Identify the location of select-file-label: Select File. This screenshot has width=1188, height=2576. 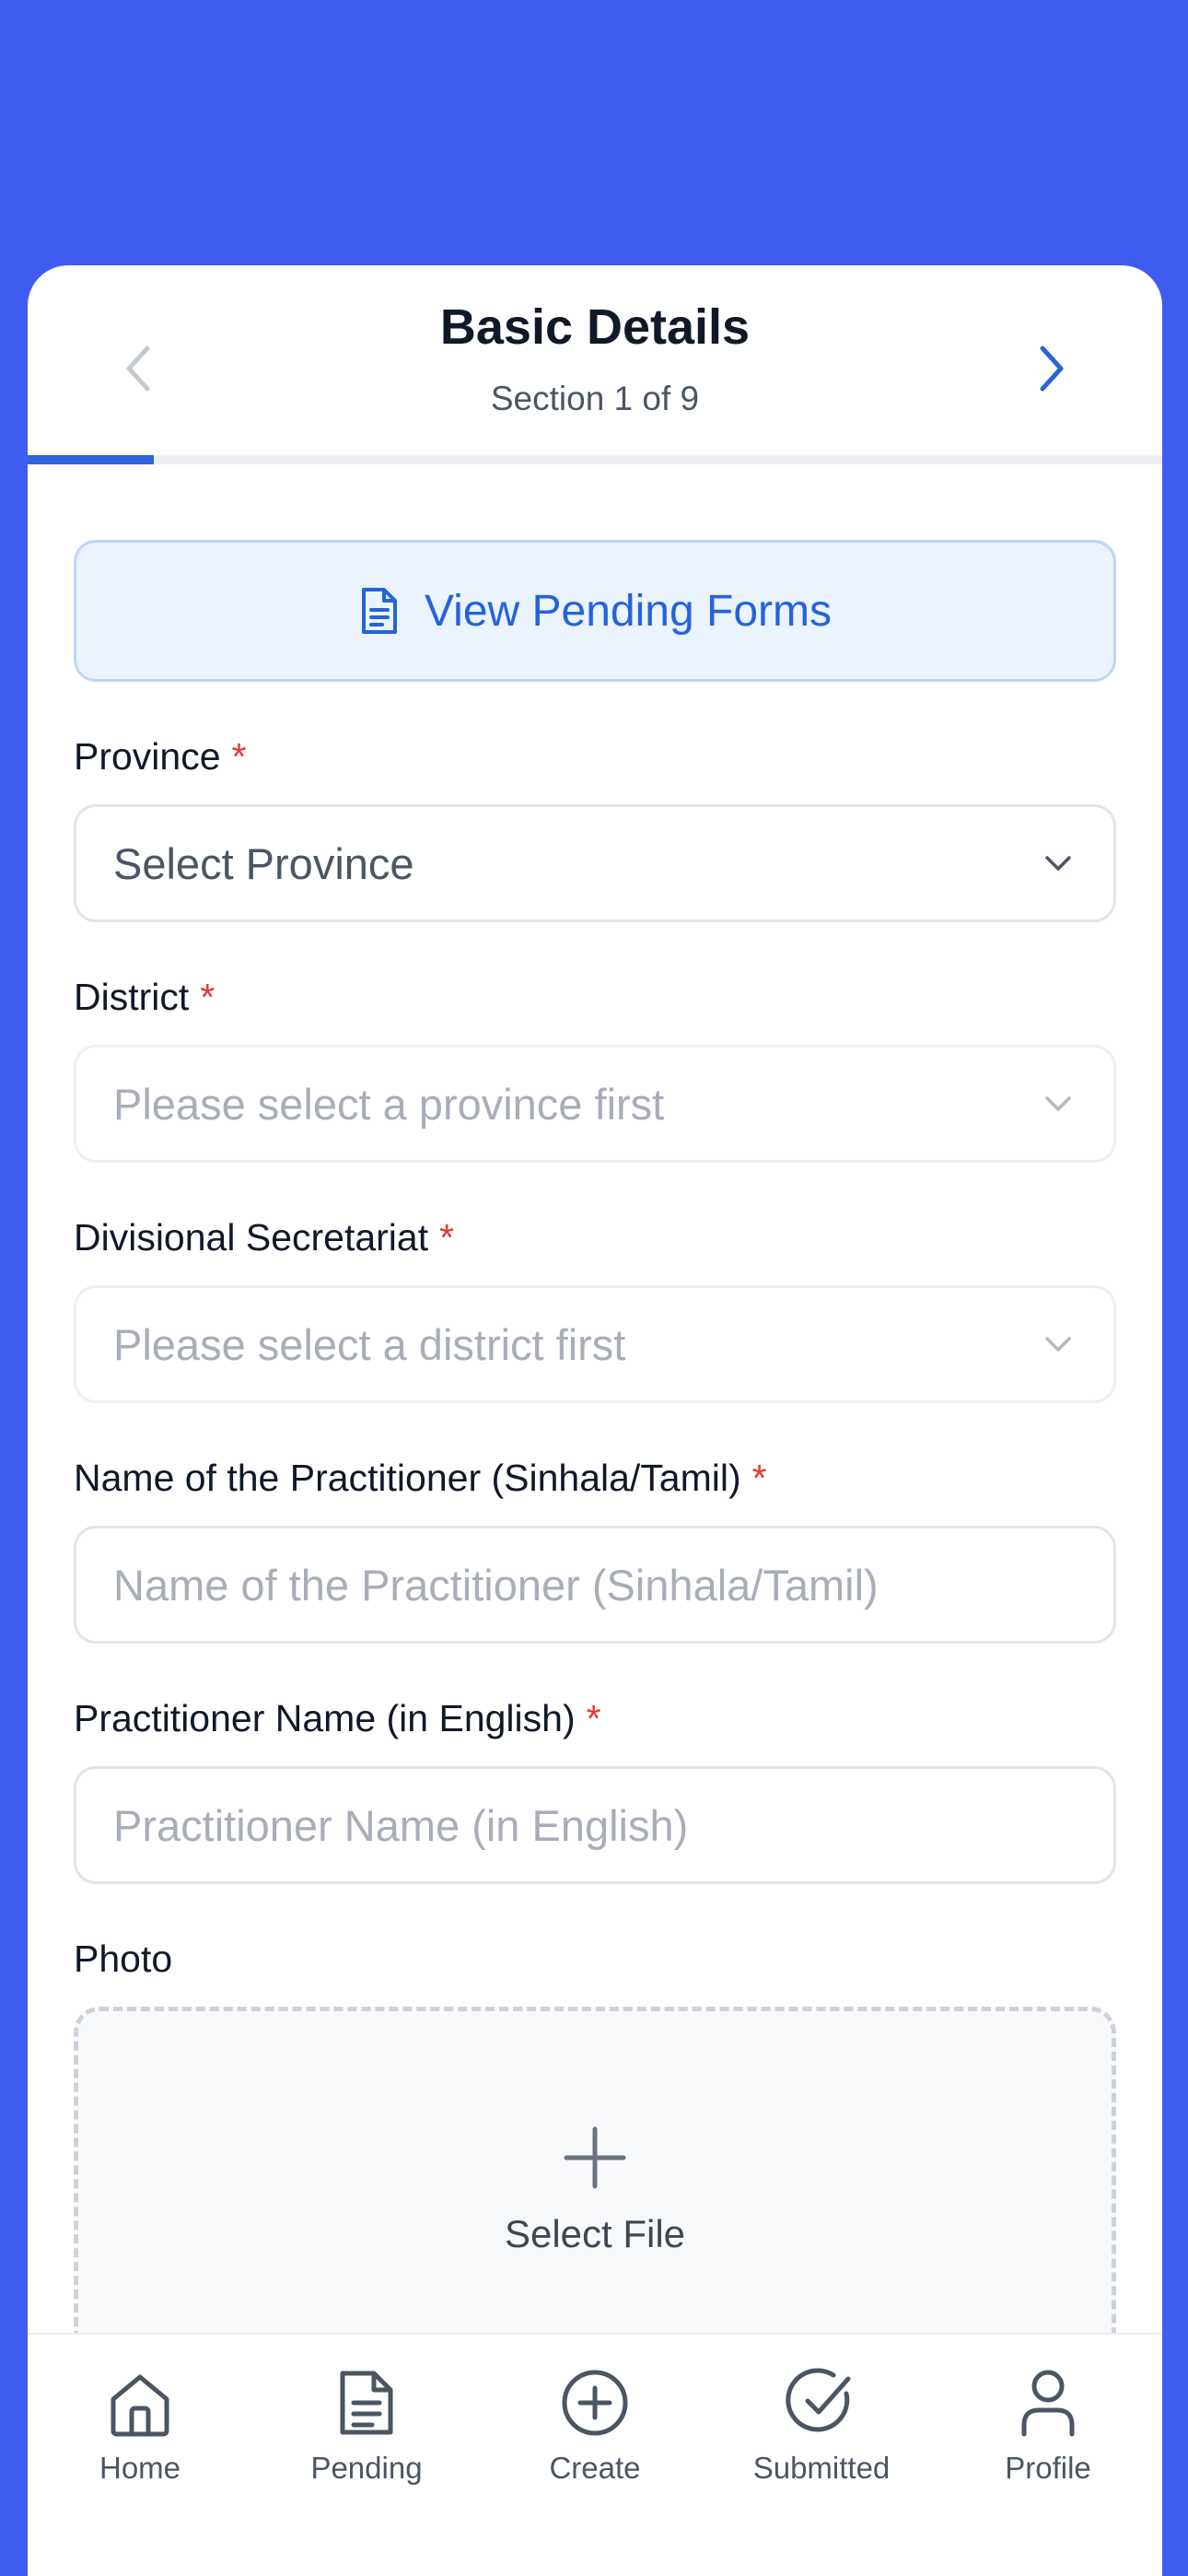
(595, 2233).